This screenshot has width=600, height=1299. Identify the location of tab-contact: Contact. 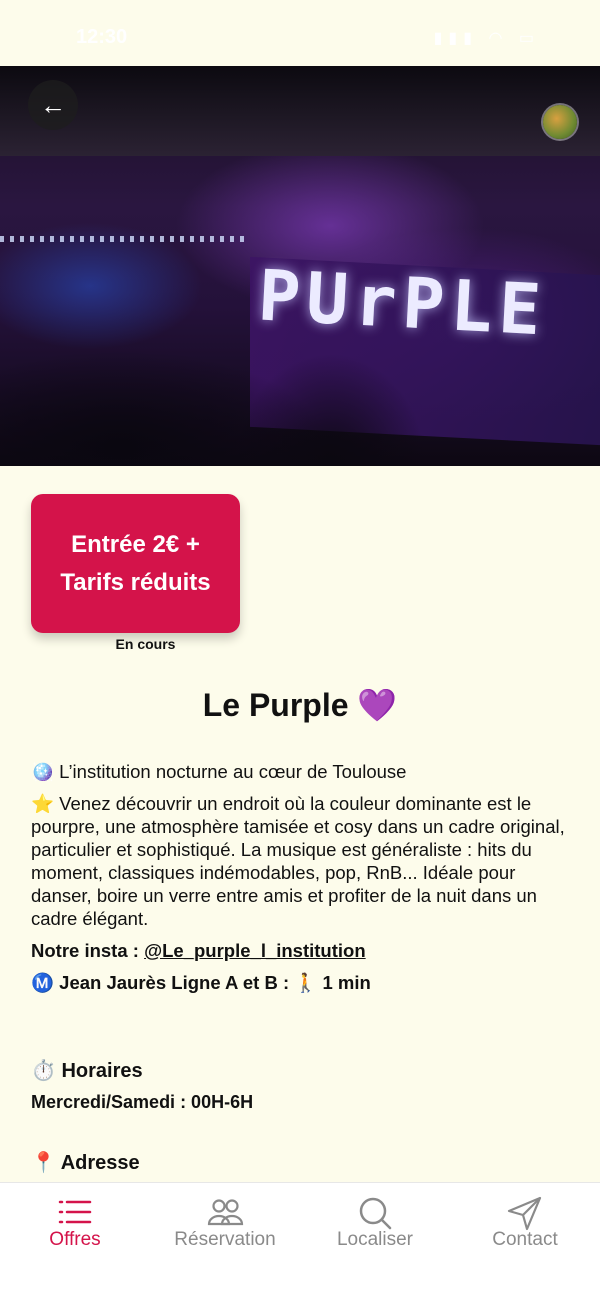
(525, 1223).